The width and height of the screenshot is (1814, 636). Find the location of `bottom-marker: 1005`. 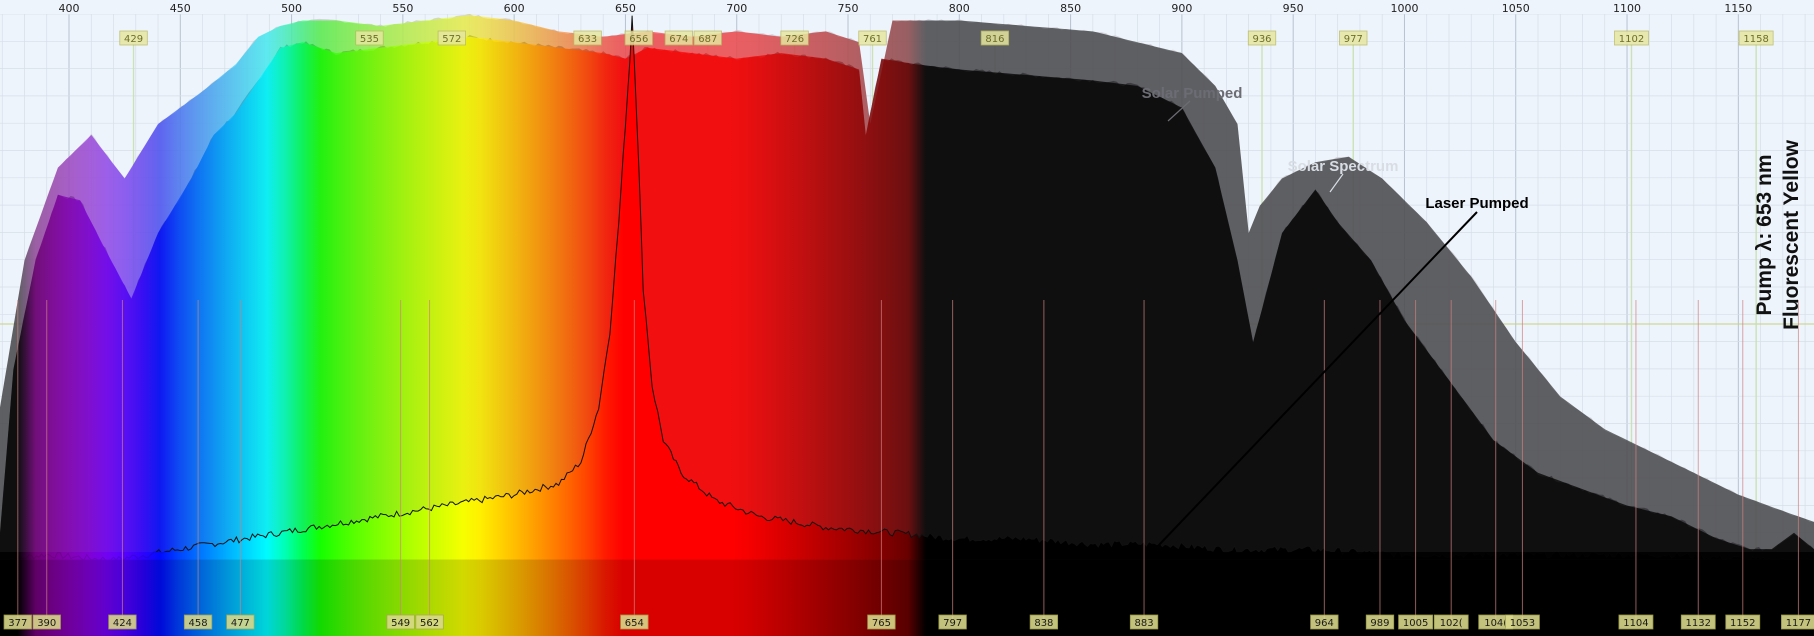

bottom-marker: 1005 is located at coordinates (1415, 622).